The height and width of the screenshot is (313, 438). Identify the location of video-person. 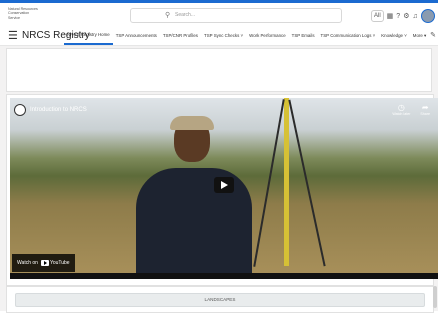
(194, 195).